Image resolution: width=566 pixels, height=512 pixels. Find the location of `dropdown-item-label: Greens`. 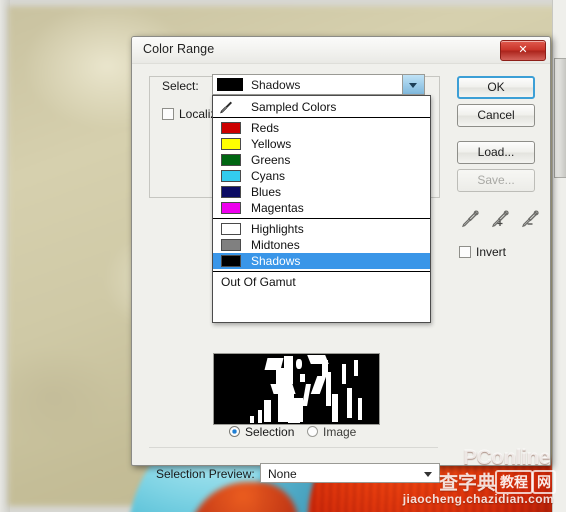

dropdown-item-label: Greens is located at coordinates (271, 160).